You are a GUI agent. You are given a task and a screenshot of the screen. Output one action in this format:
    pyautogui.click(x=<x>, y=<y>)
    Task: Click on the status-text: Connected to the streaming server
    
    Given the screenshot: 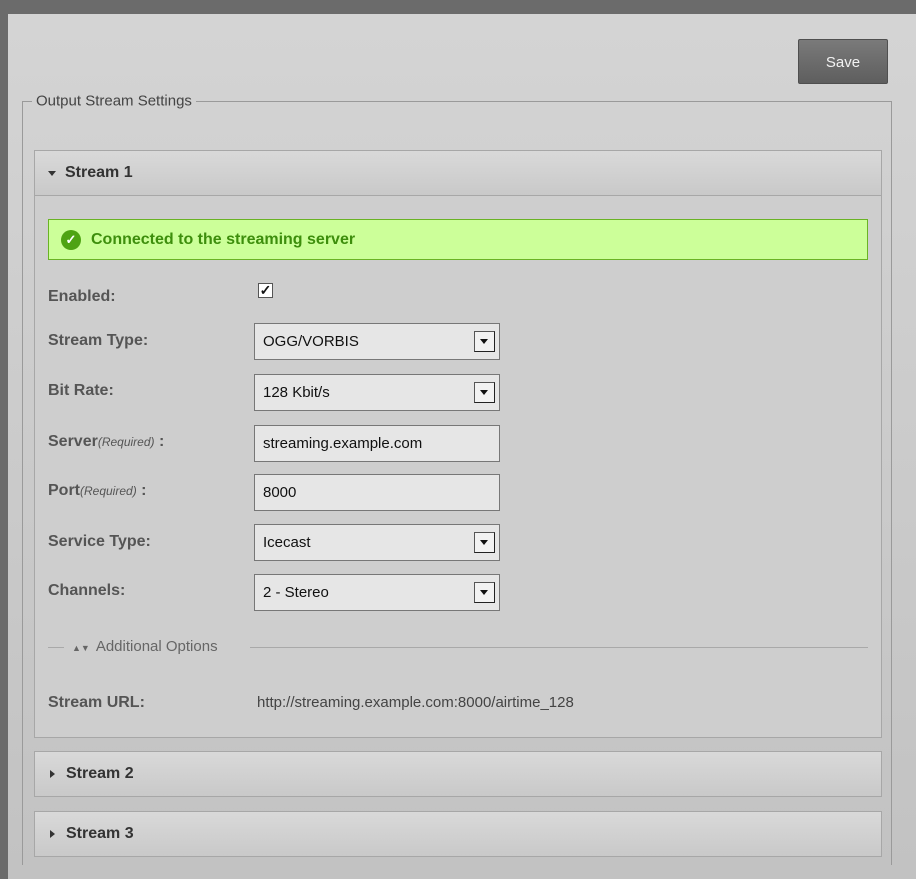 What is the action you would take?
    pyautogui.click(x=223, y=239)
    